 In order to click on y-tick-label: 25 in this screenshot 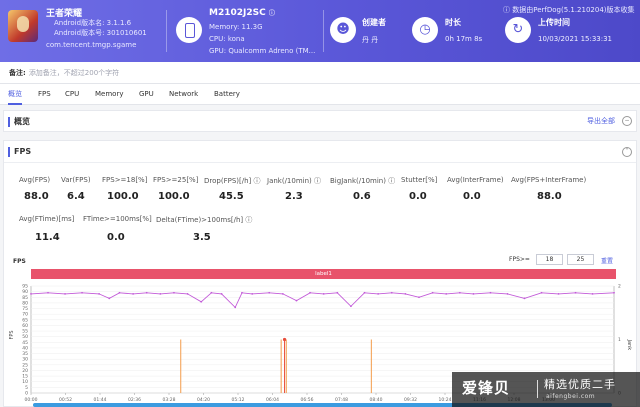, I will do `click(25, 365)`.